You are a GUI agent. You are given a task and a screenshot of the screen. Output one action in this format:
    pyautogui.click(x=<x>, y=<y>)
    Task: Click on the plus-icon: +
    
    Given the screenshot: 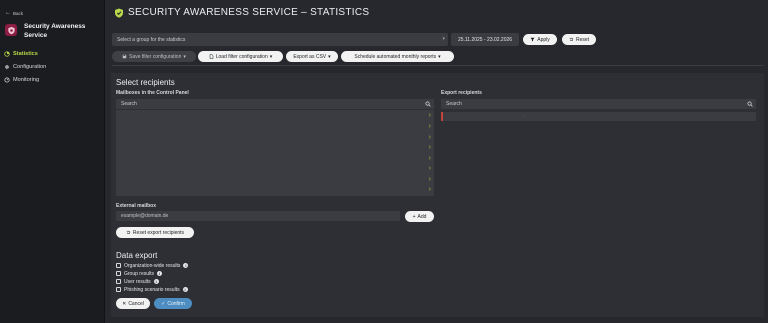 What is the action you would take?
    pyautogui.click(x=414, y=216)
    